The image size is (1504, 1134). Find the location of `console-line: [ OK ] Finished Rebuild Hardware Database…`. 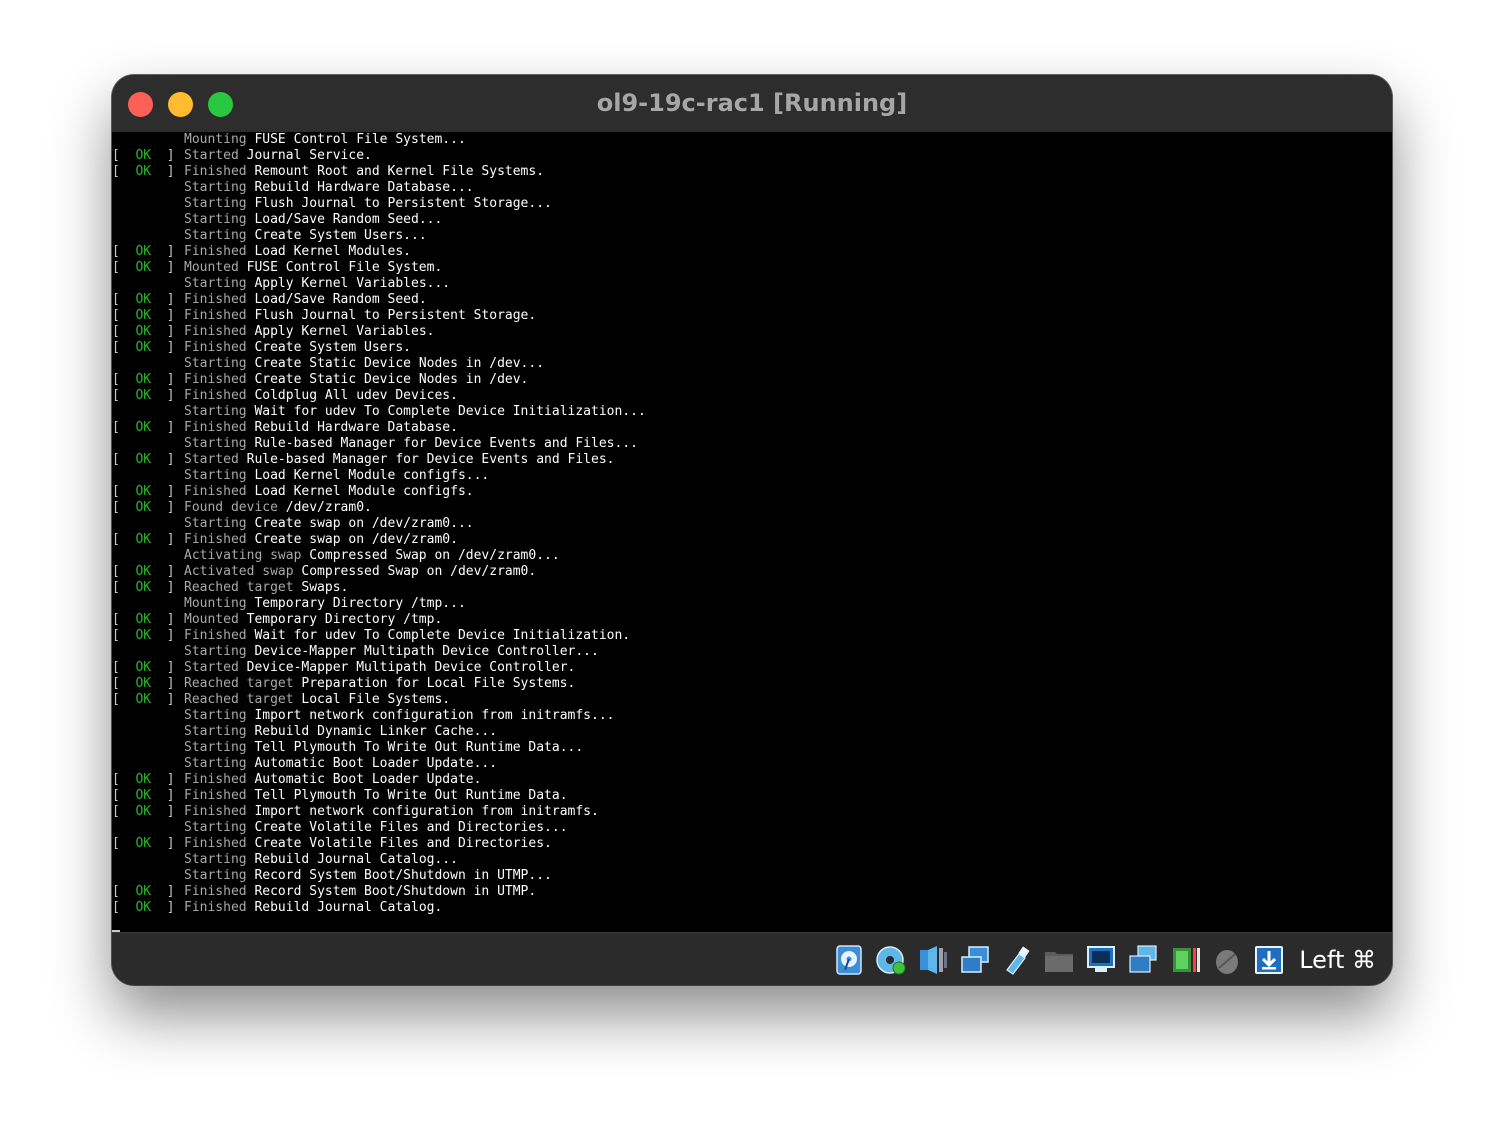

console-line: [ OK ] Finished Rebuild Hardware Database… is located at coordinates (379, 428).